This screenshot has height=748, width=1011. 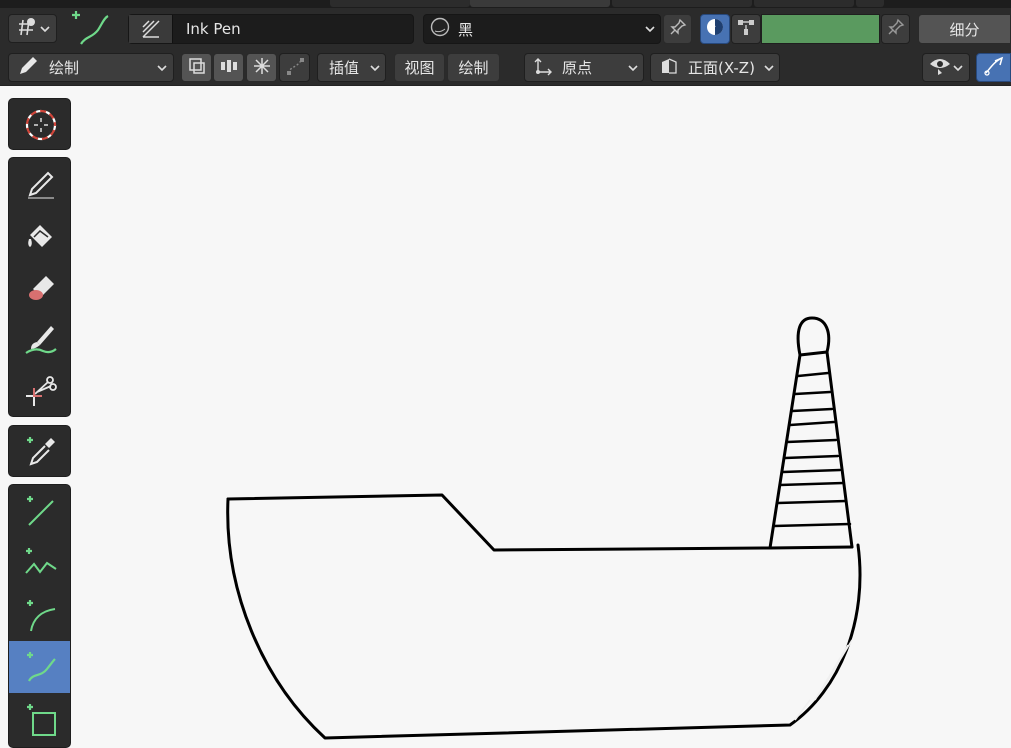 I want to click on vertex-paint-mode-button, so click(x=746, y=29).